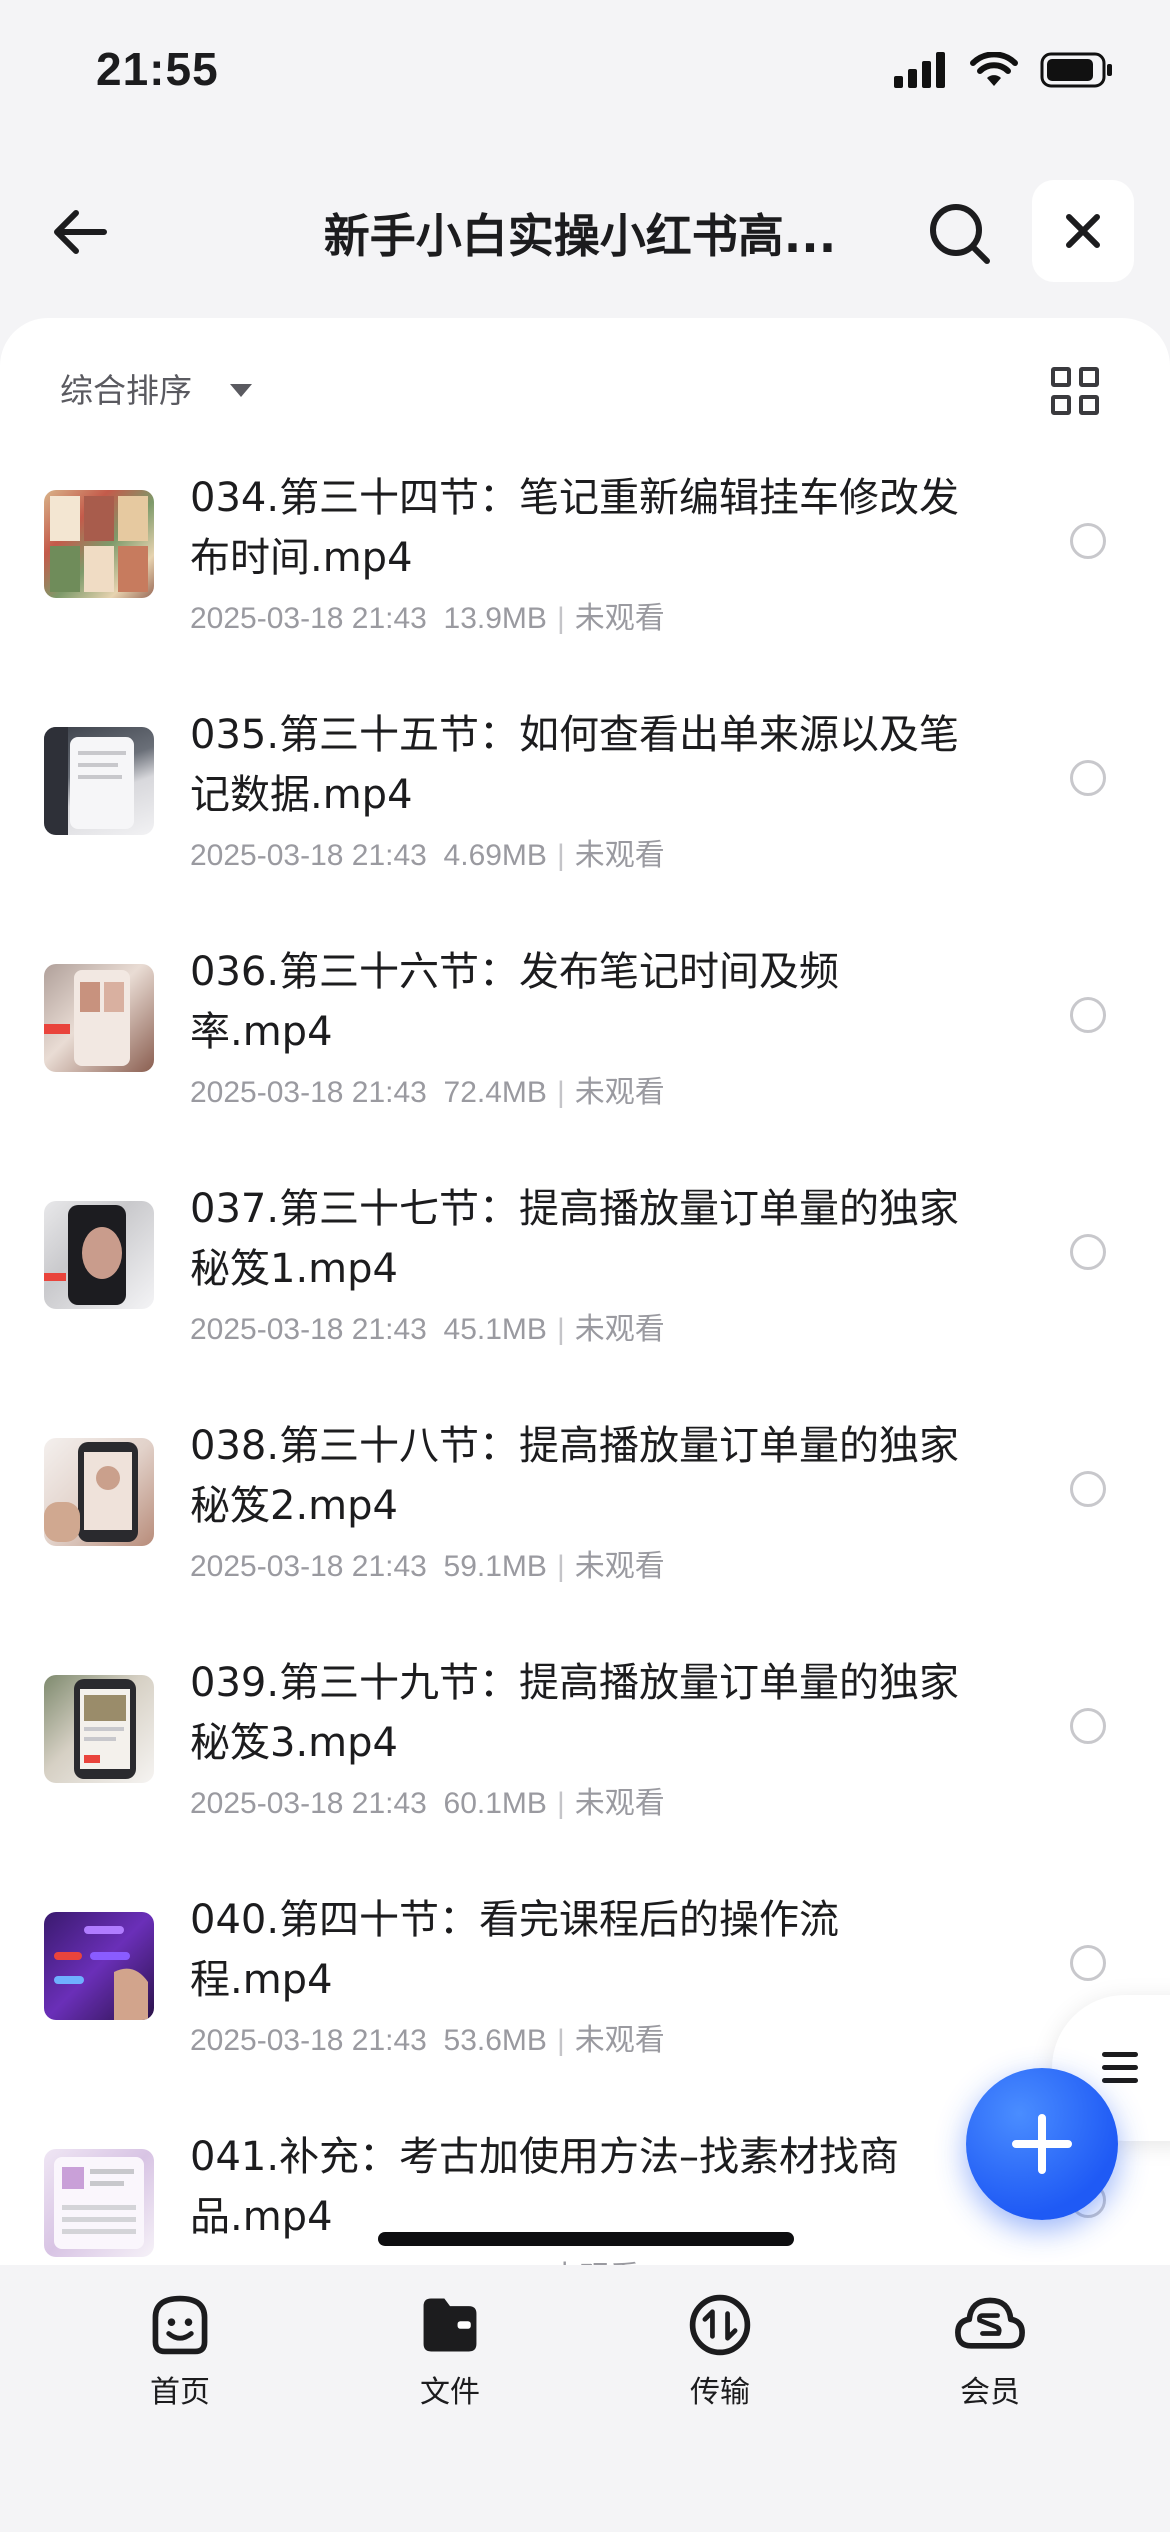 The width and height of the screenshot is (1170, 2532). I want to click on search-button, so click(960, 234).